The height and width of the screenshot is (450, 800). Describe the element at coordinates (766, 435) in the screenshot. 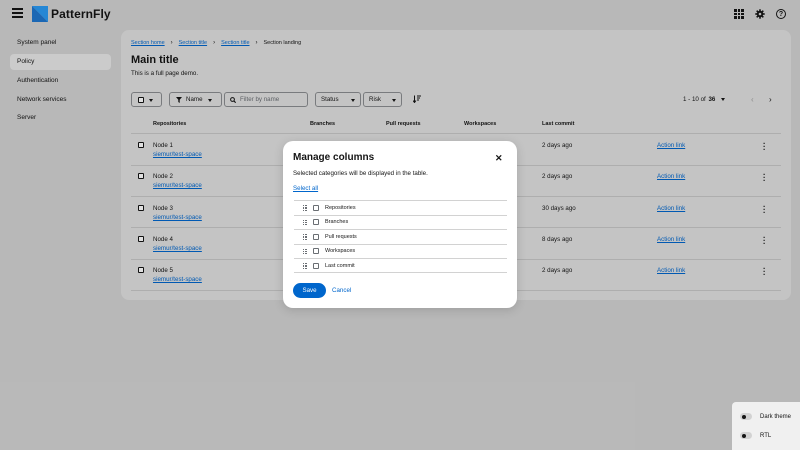

I see `rtl-label: RTL` at that location.